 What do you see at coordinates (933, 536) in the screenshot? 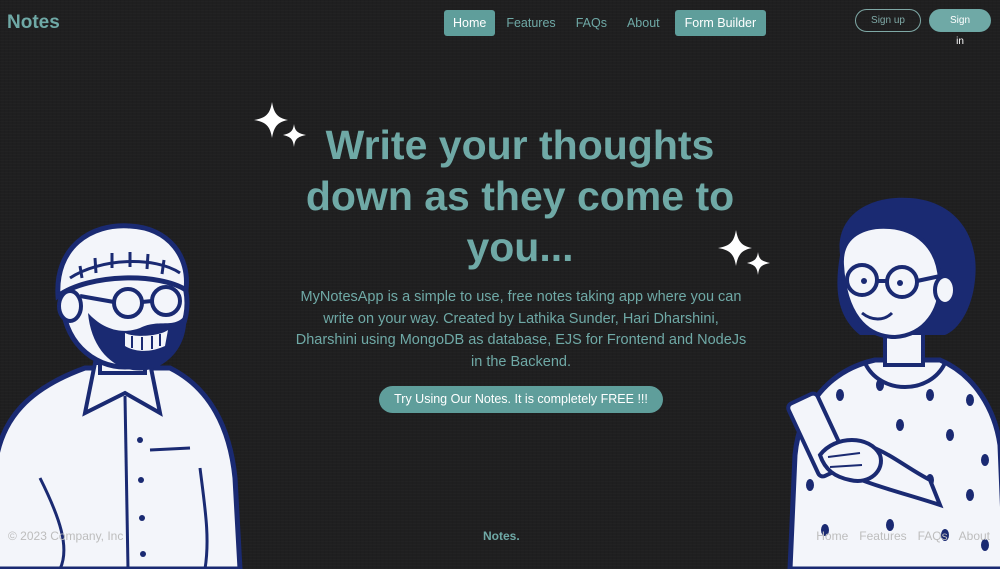
I see `footer-link-faqs: FAQs` at bounding box center [933, 536].